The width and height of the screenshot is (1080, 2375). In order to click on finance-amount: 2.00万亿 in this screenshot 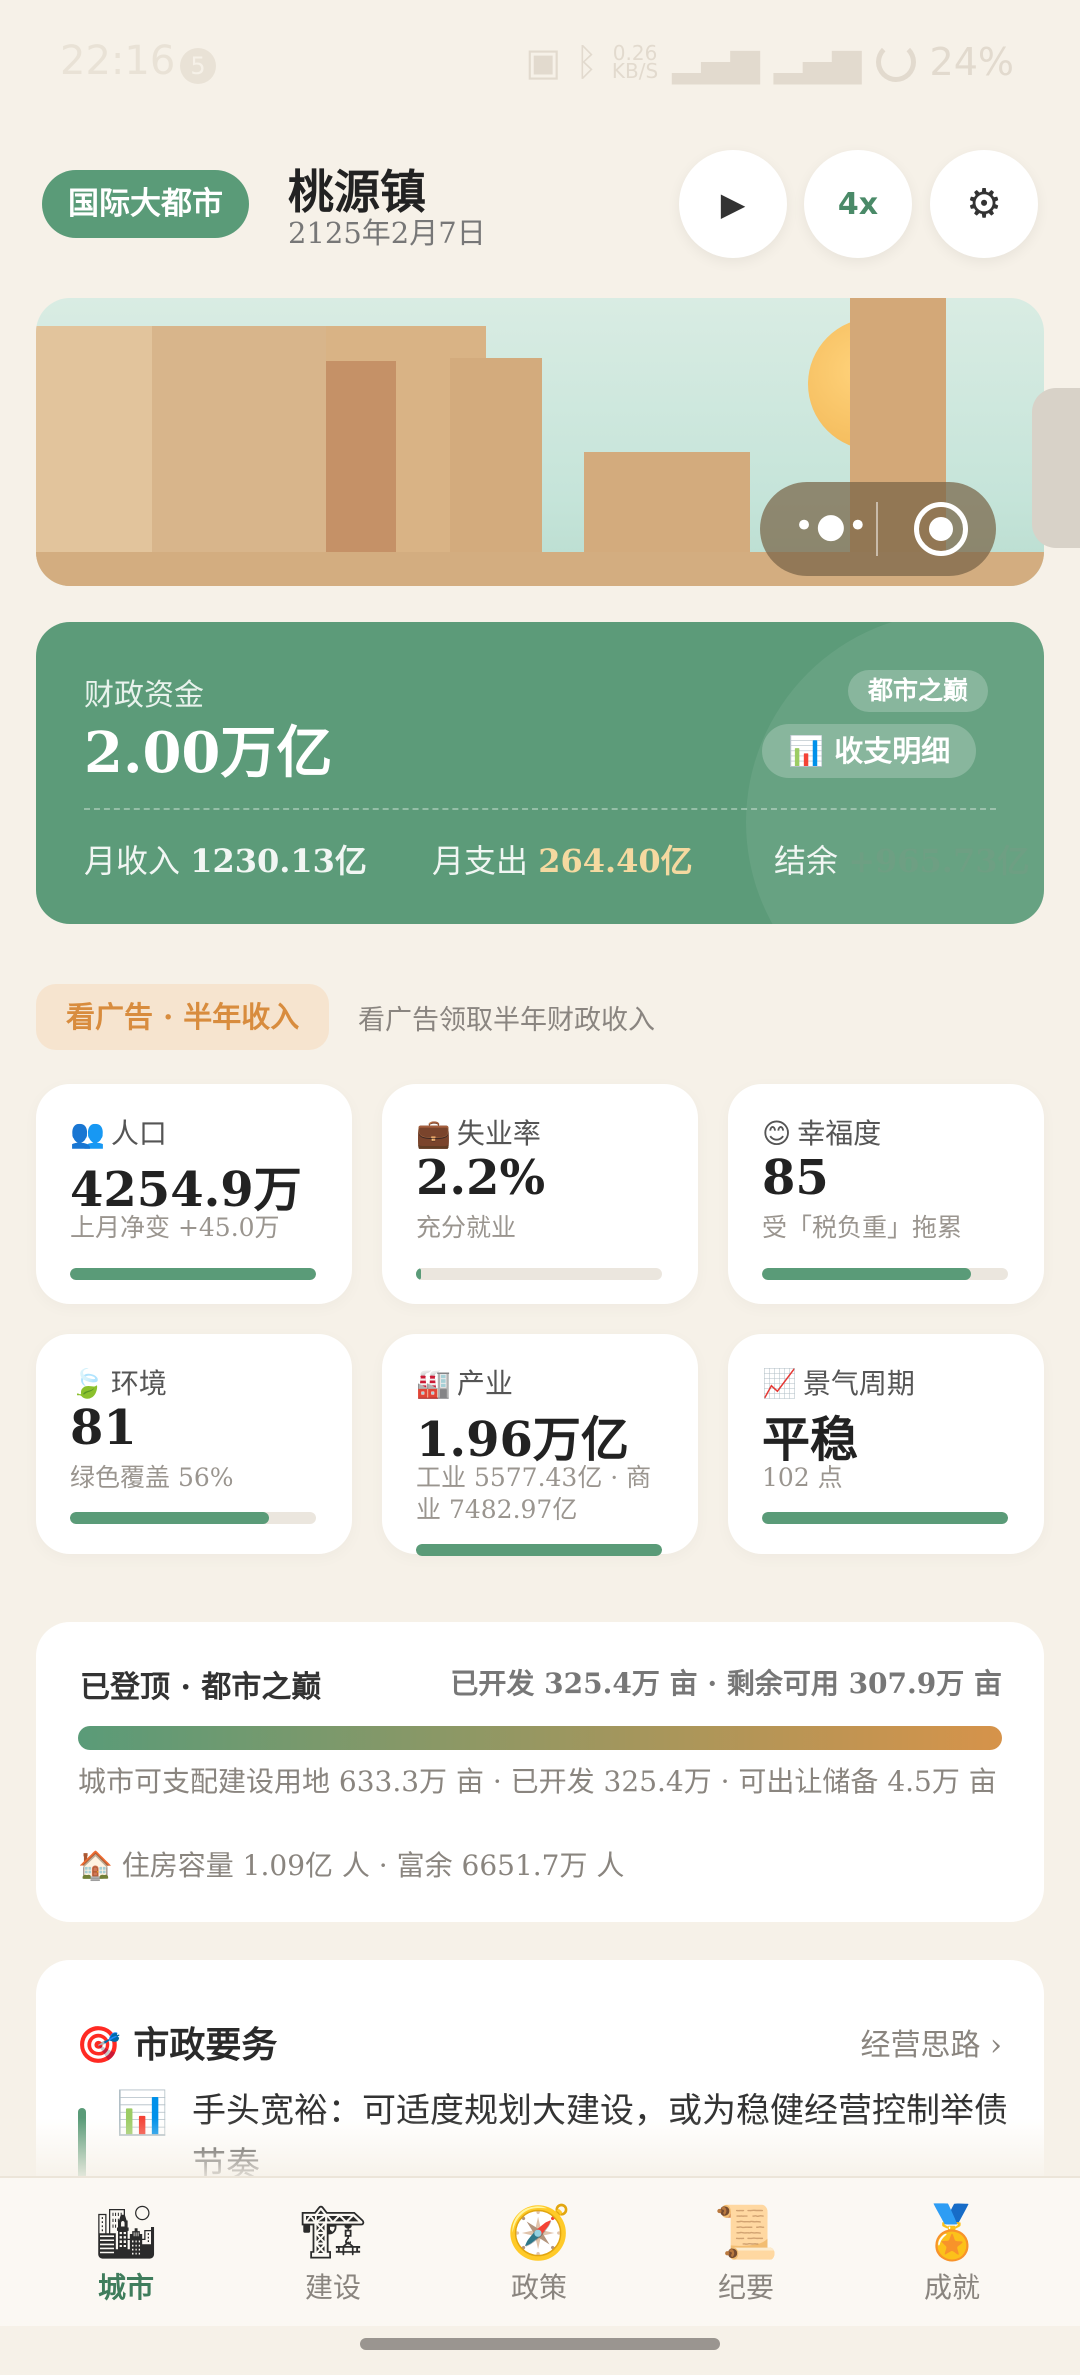, I will do `click(208, 753)`.